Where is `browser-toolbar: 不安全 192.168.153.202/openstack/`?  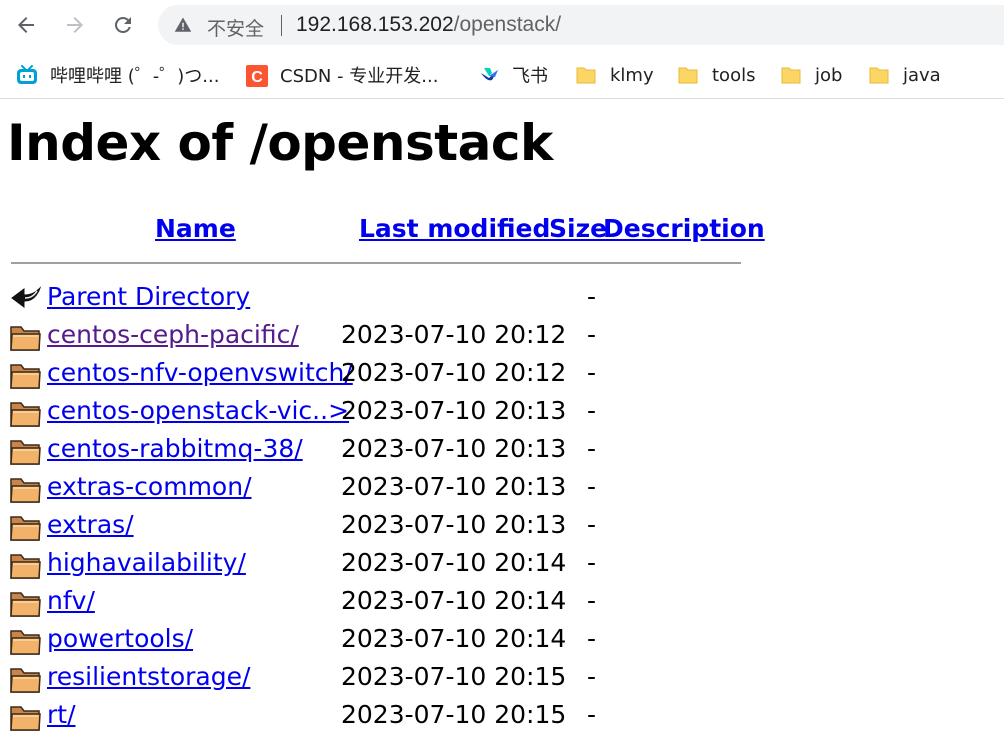
browser-toolbar: 不安全 192.168.153.202/openstack/ is located at coordinates (502, 26).